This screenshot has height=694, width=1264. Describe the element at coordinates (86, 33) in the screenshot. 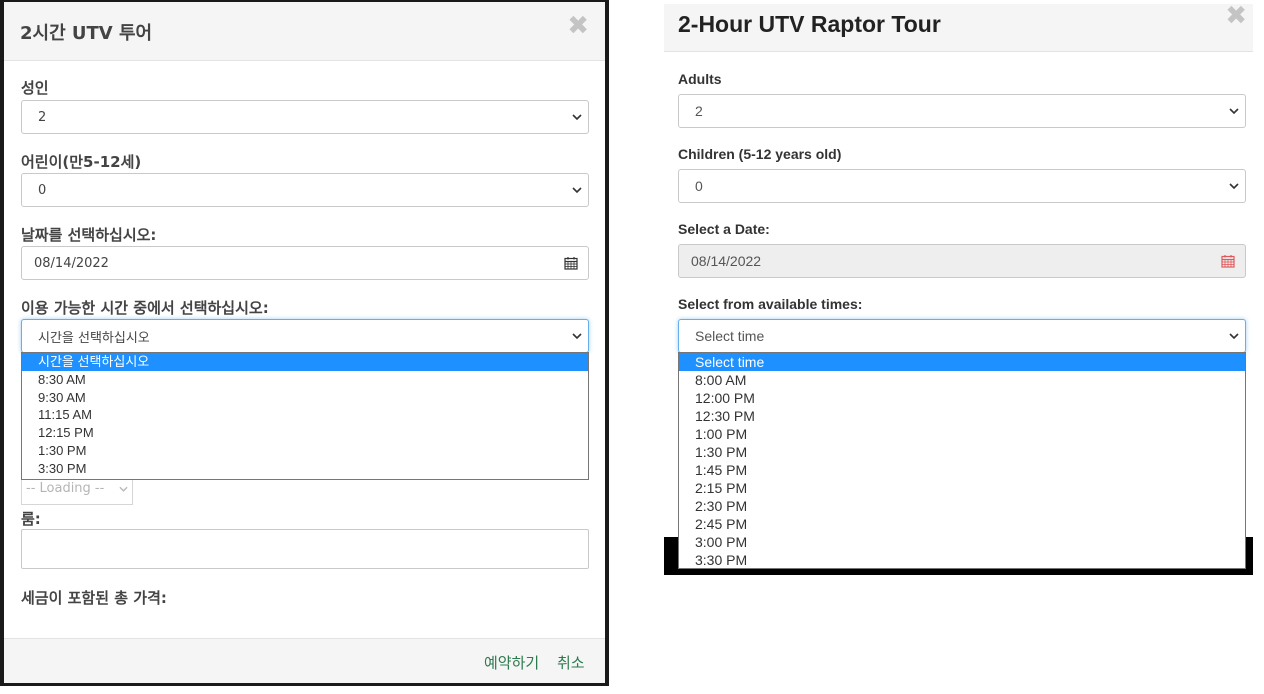

I see `left-modal-title: 2시간 UTV 투어` at that location.